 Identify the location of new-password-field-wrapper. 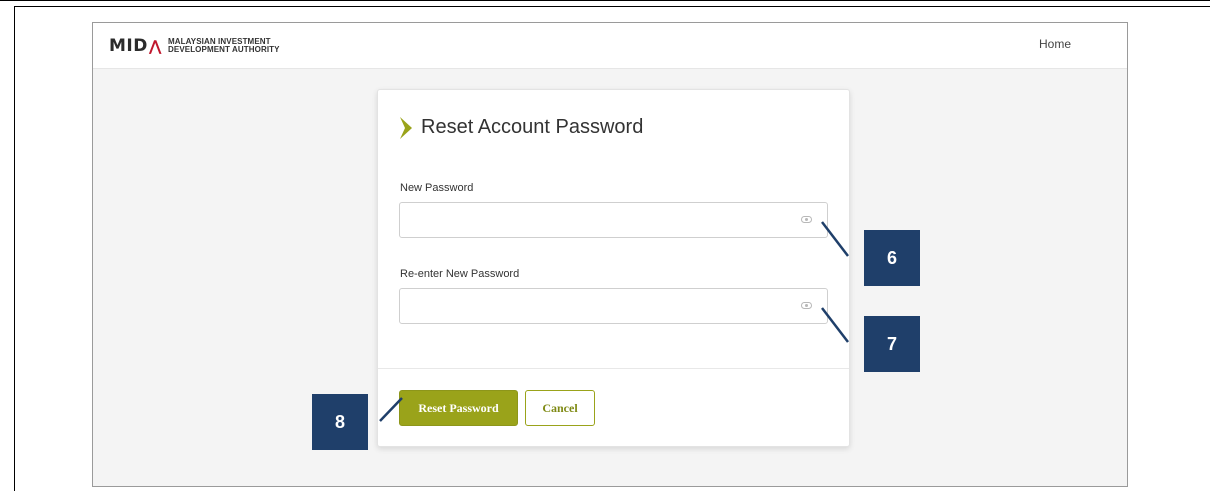
(613, 220).